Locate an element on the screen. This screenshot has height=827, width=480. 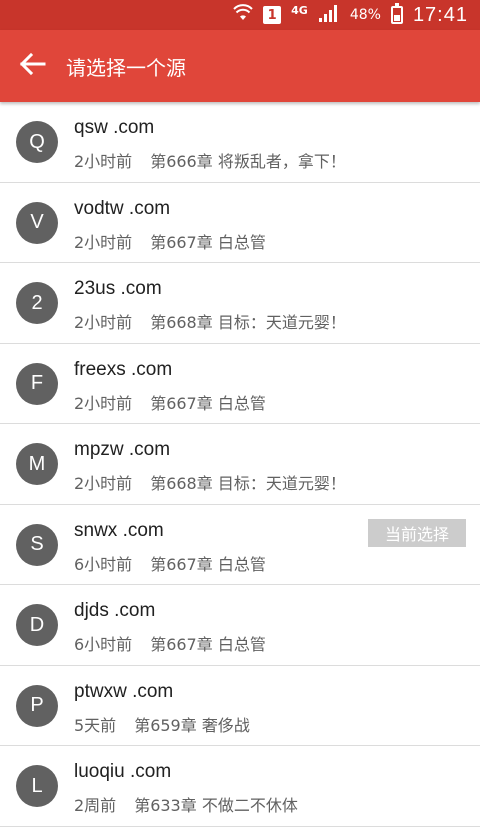
latest-chapter: 第633章 不做二不休体 is located at coordinates (216, 805).